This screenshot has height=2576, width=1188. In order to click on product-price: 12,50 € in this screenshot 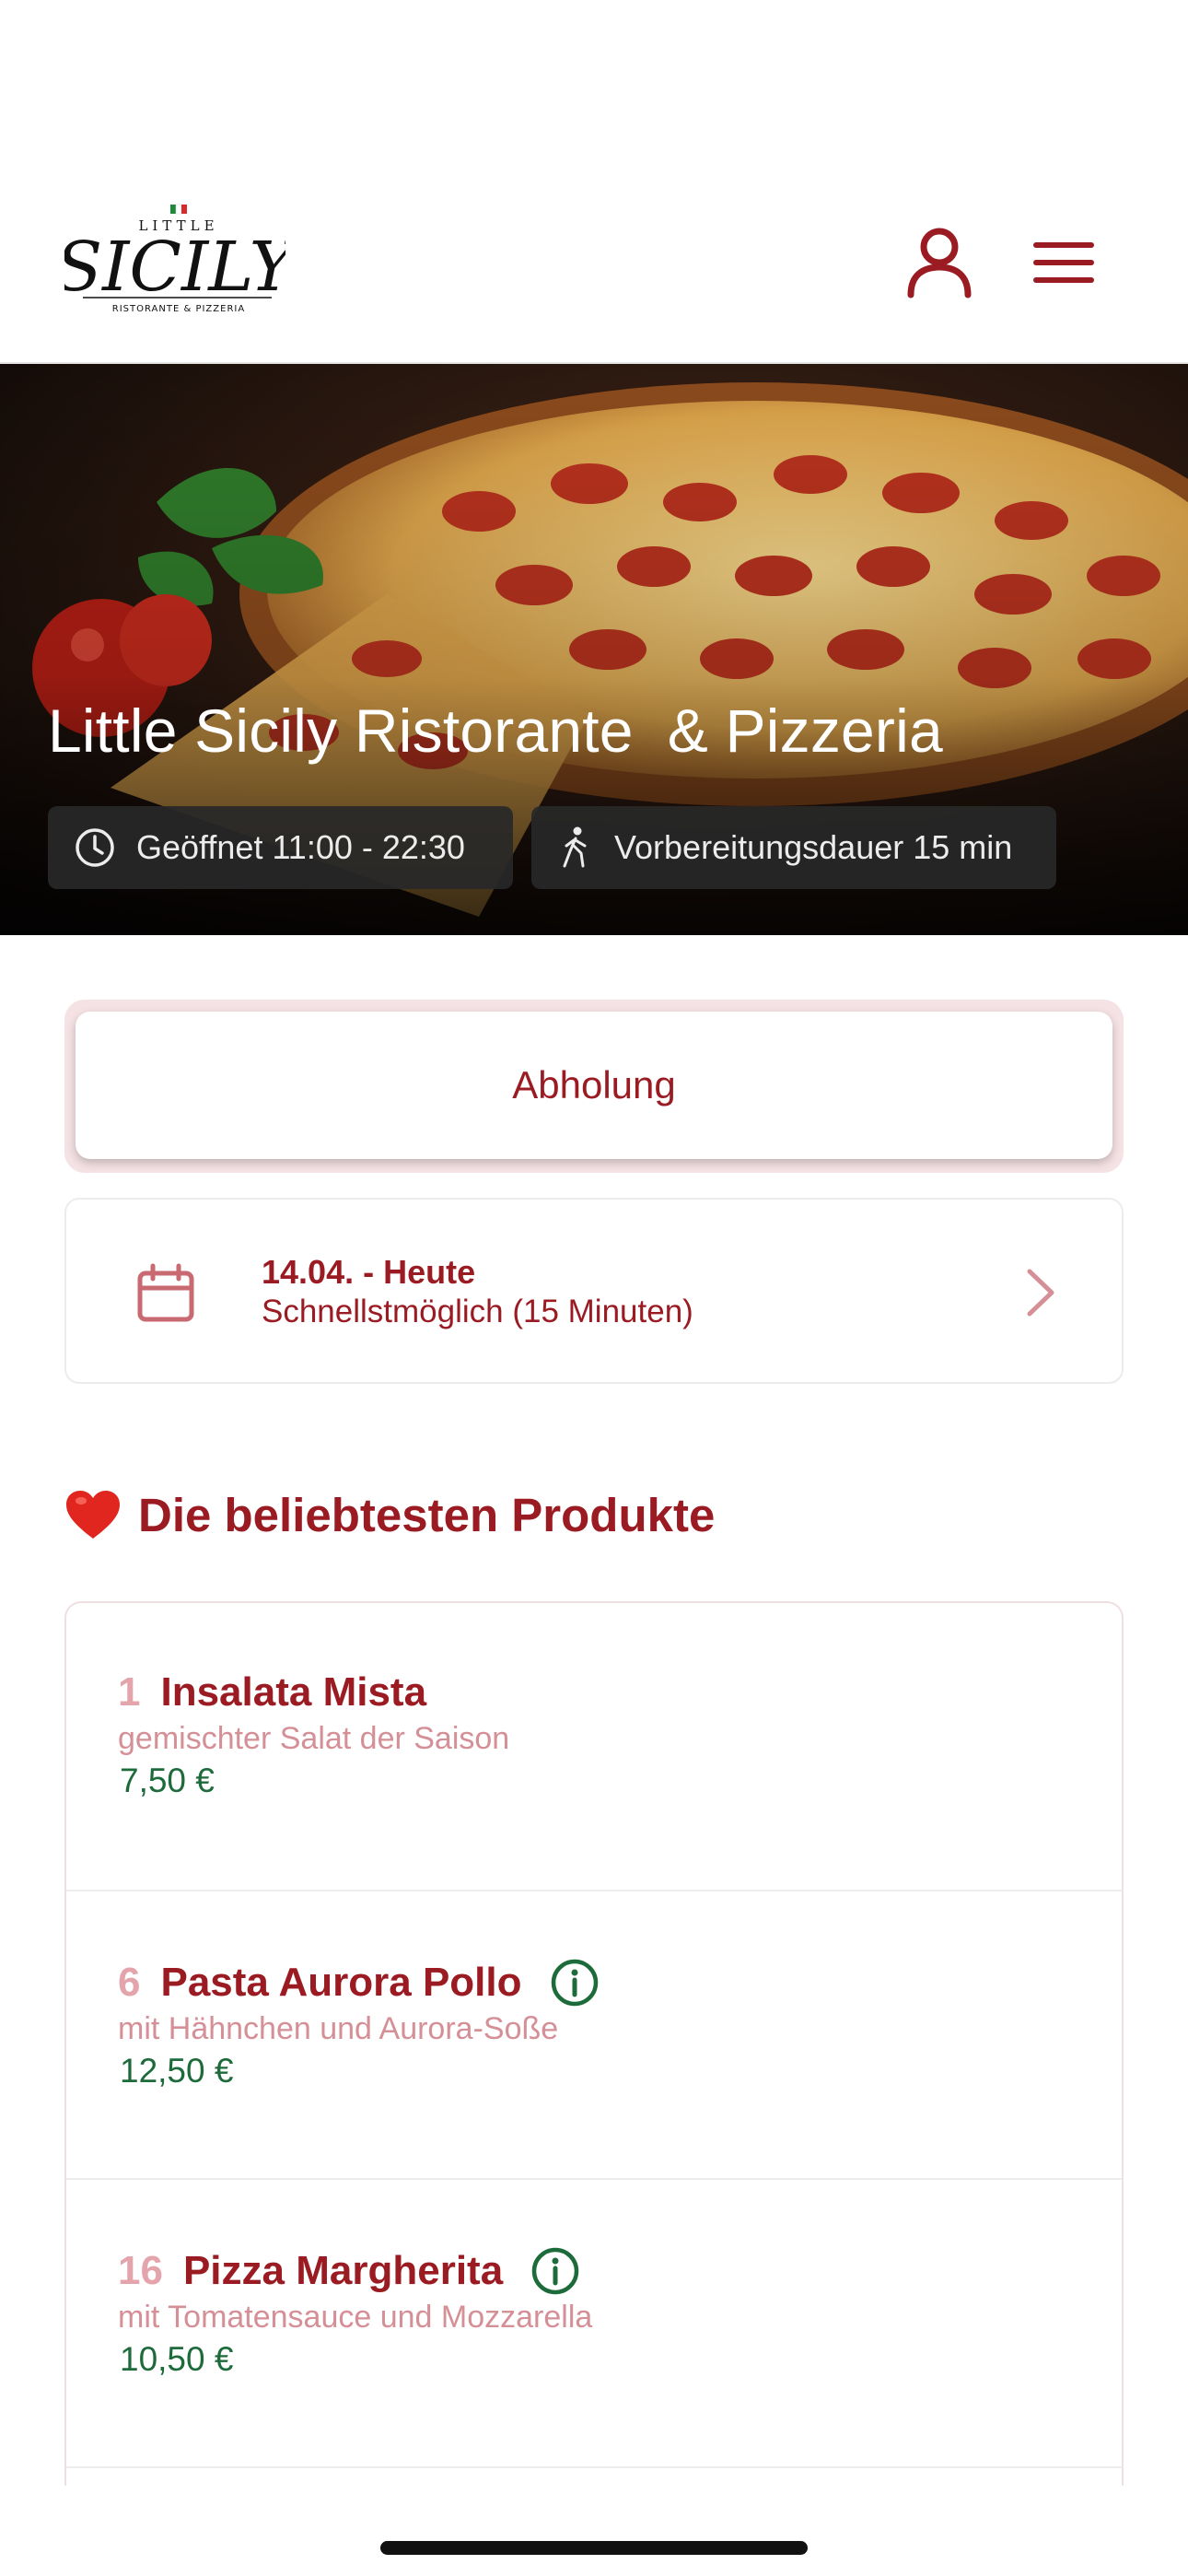, I will do `click(177, 2071)`.